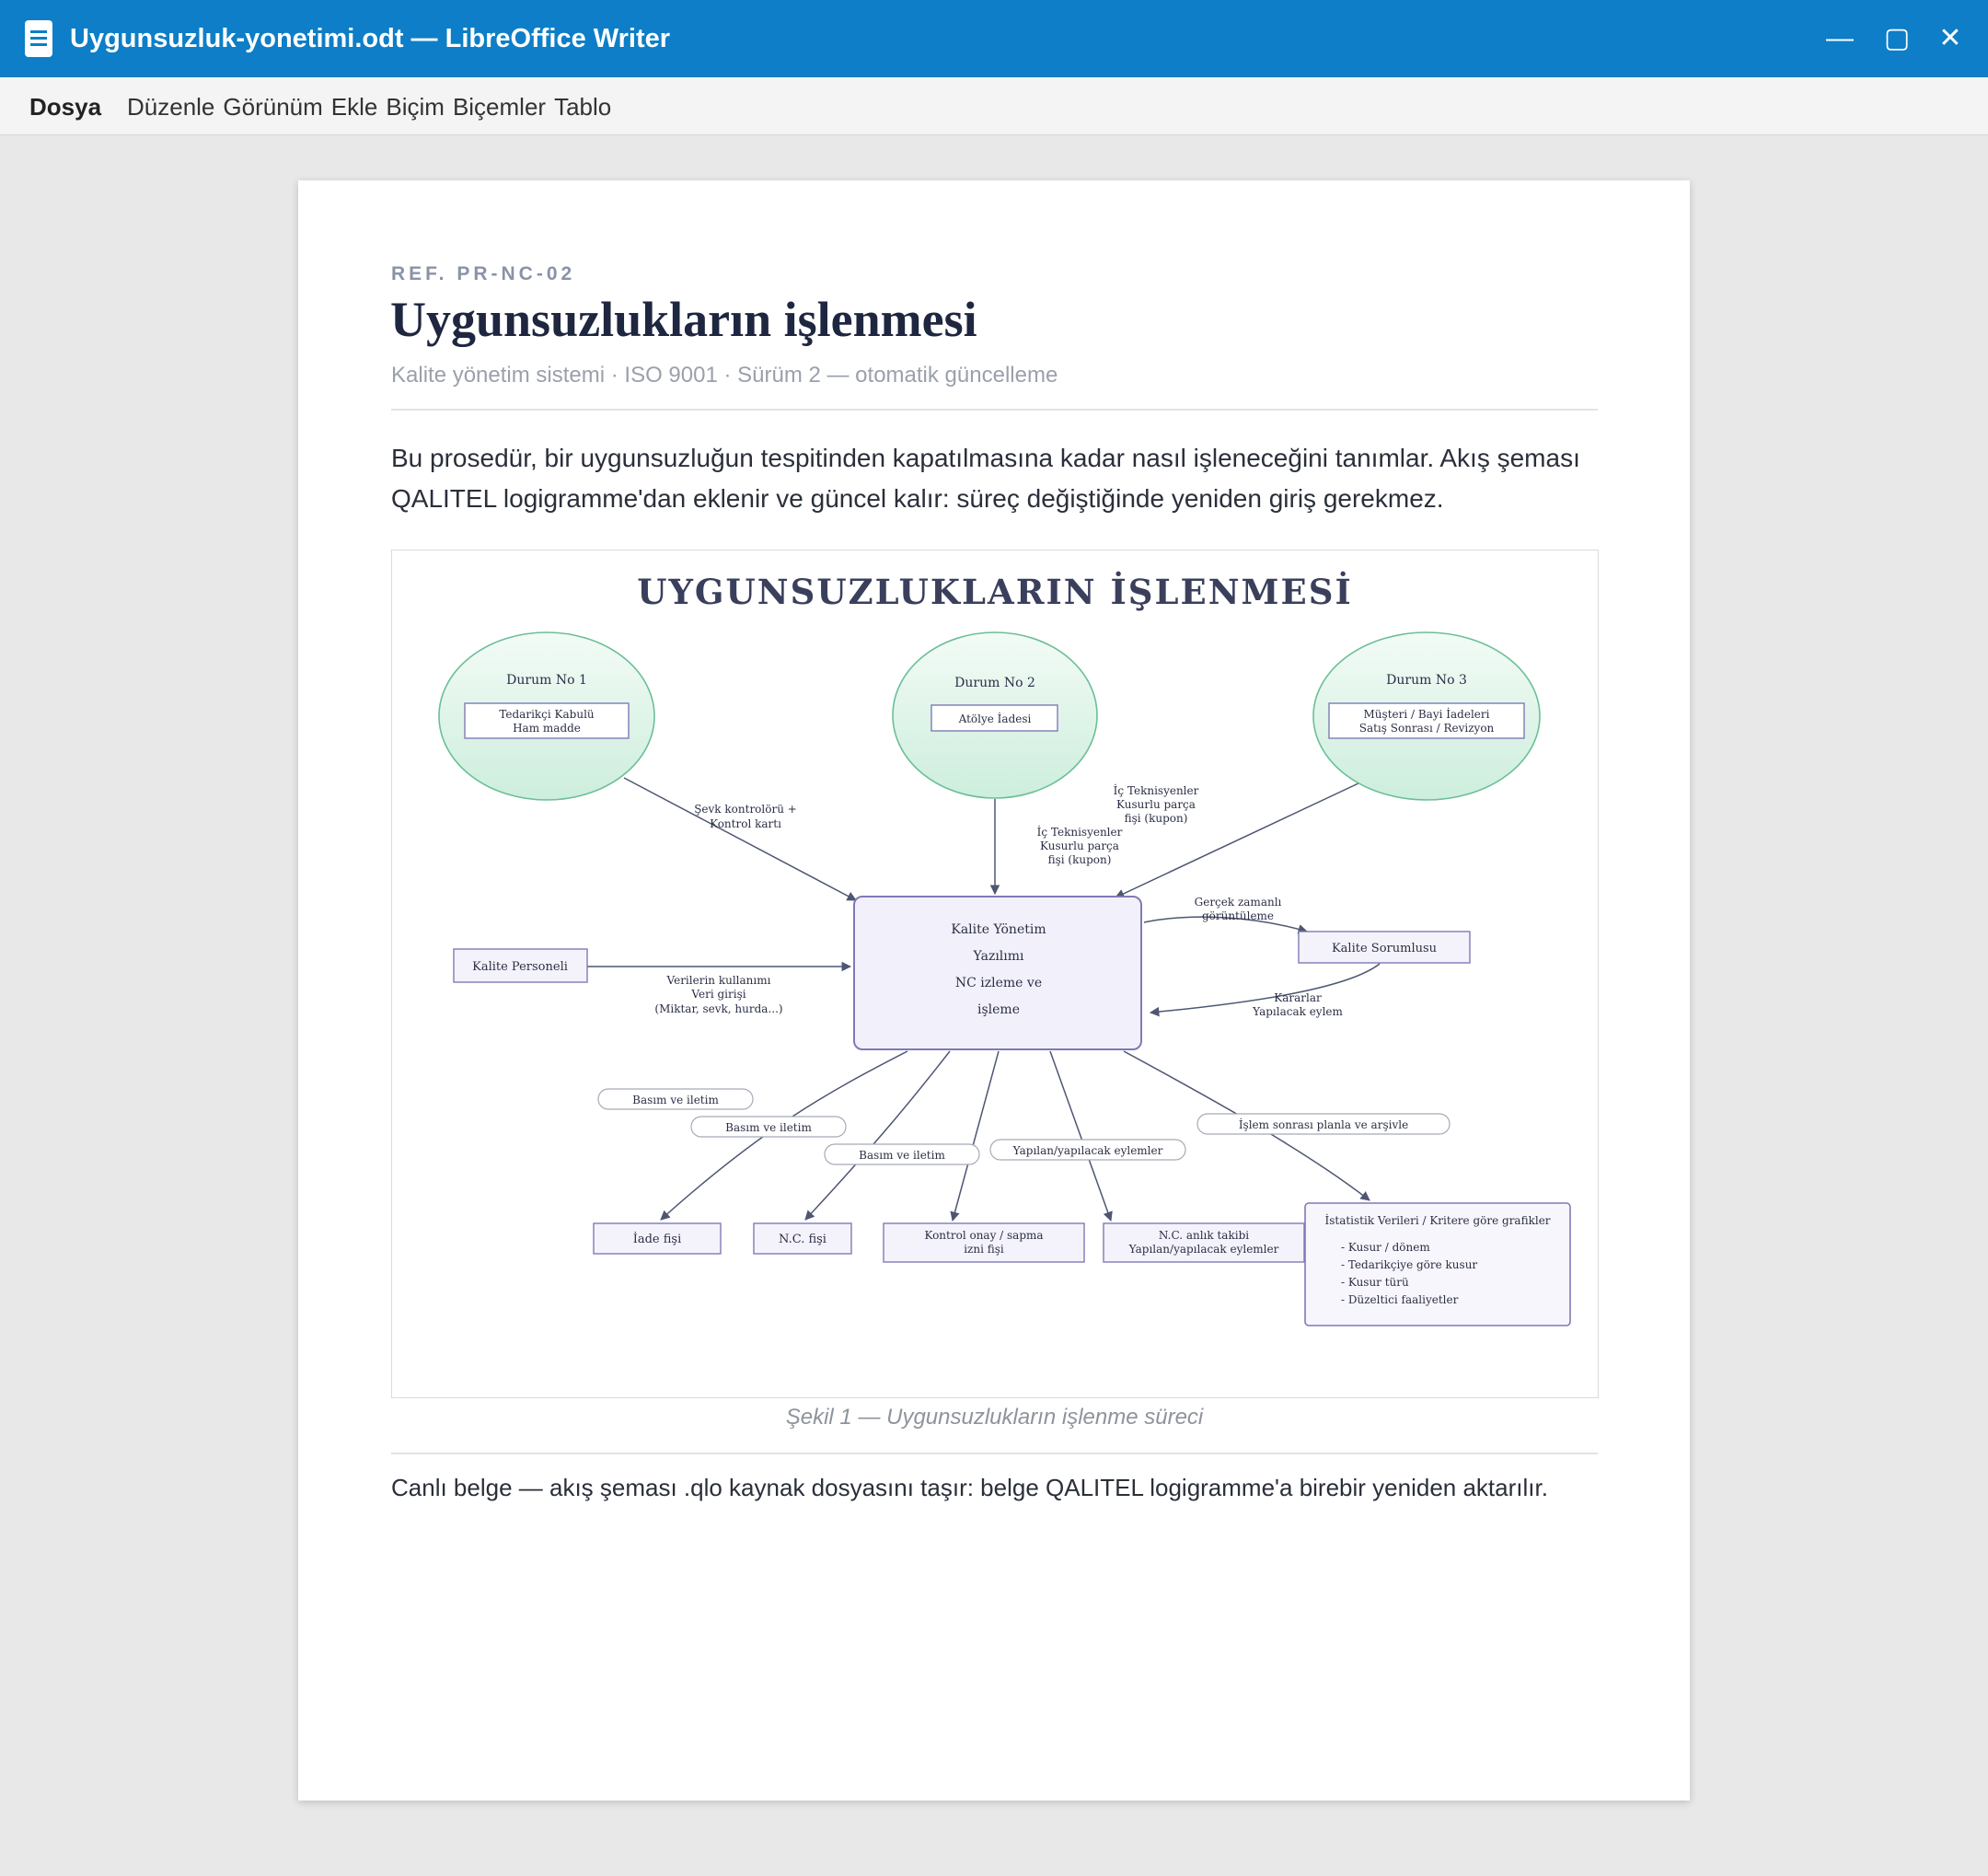  I want to click on edge-case3-label-1: İç Teknisyenler, so click(1156, 790).